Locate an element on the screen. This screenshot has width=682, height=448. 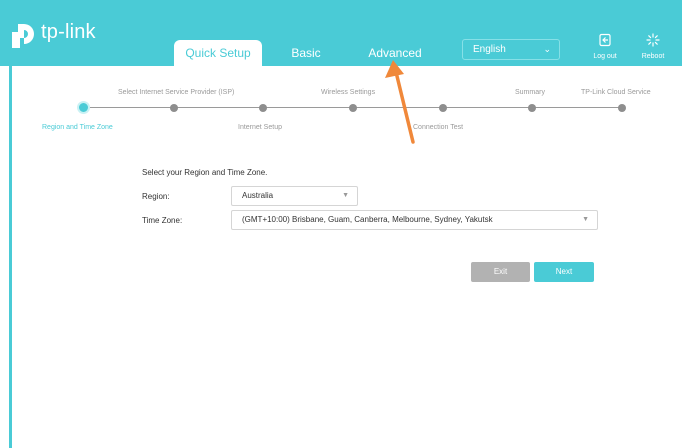
brand-name: tp-link is located at coordinates (68, 32).